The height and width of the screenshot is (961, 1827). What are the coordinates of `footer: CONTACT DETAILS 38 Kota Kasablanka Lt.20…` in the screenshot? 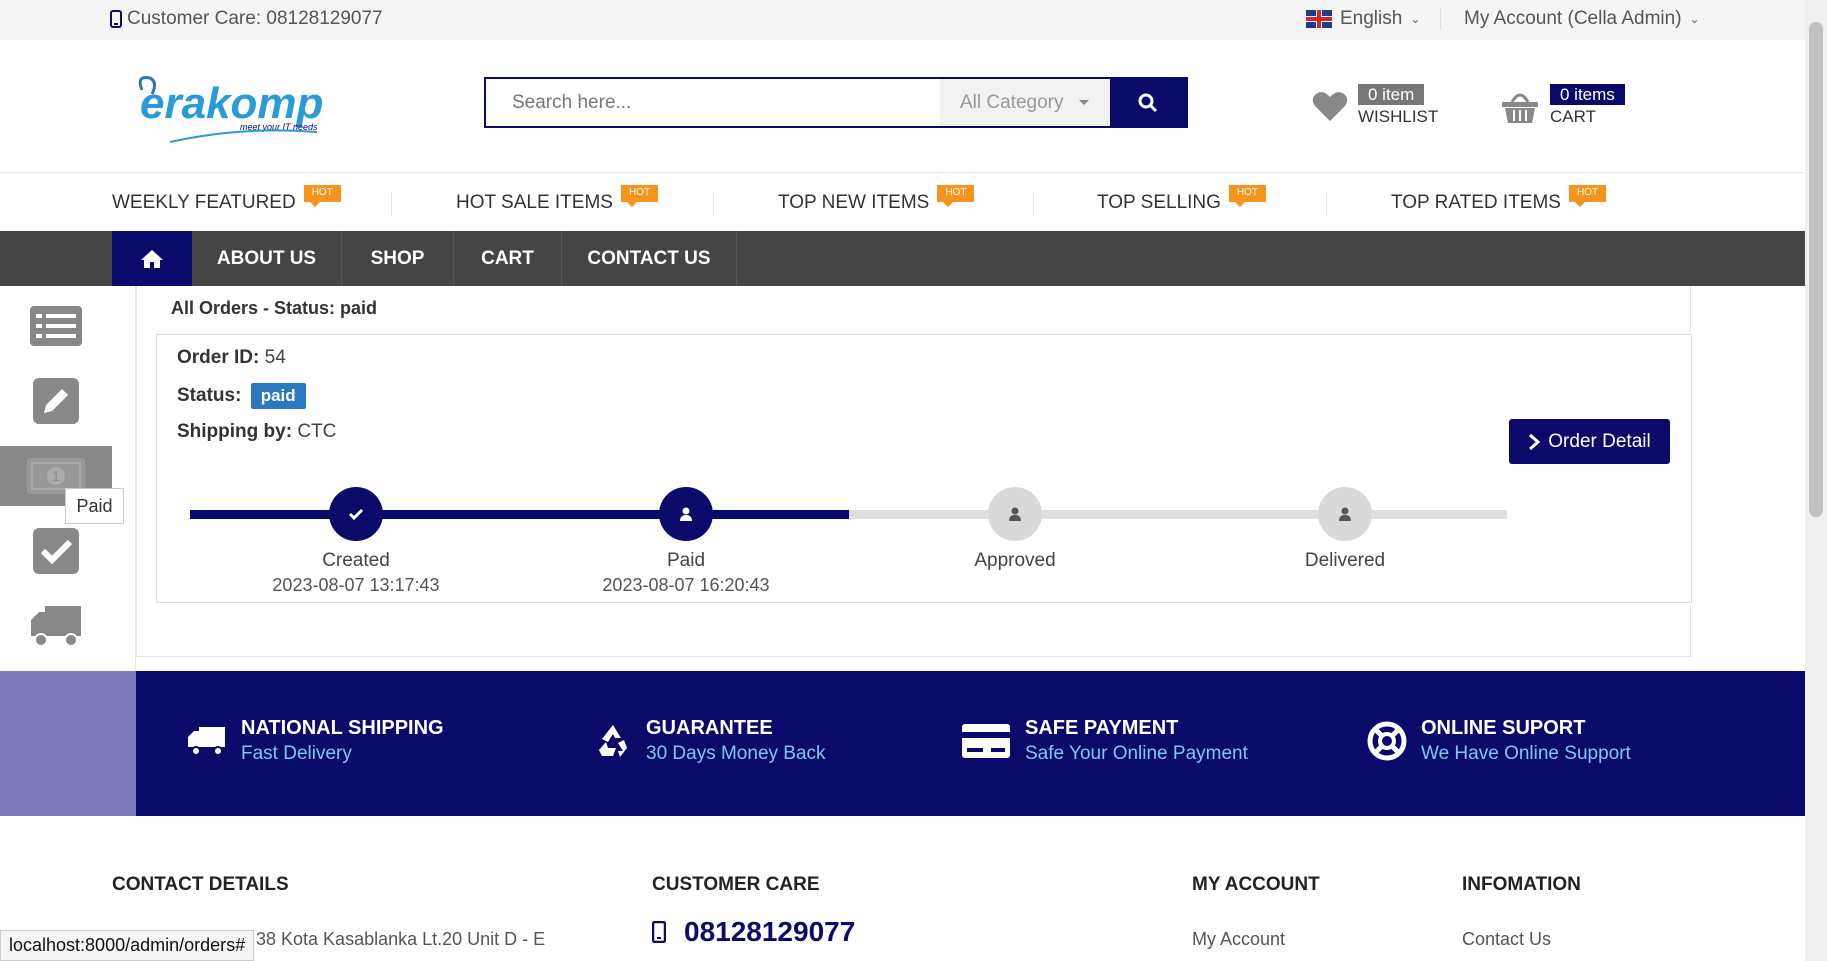 It's located at (902, 888).